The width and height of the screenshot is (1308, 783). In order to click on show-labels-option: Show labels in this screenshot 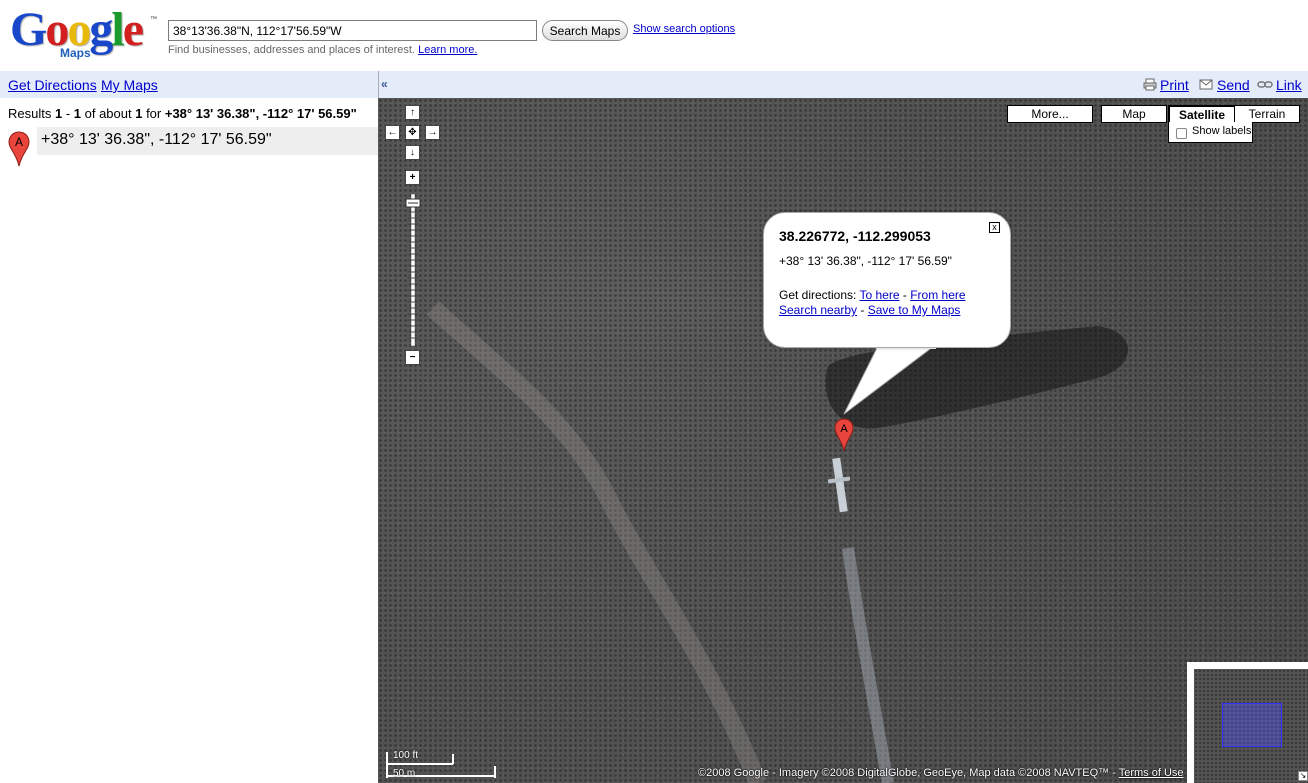, I will do `click(1210, 132)`.